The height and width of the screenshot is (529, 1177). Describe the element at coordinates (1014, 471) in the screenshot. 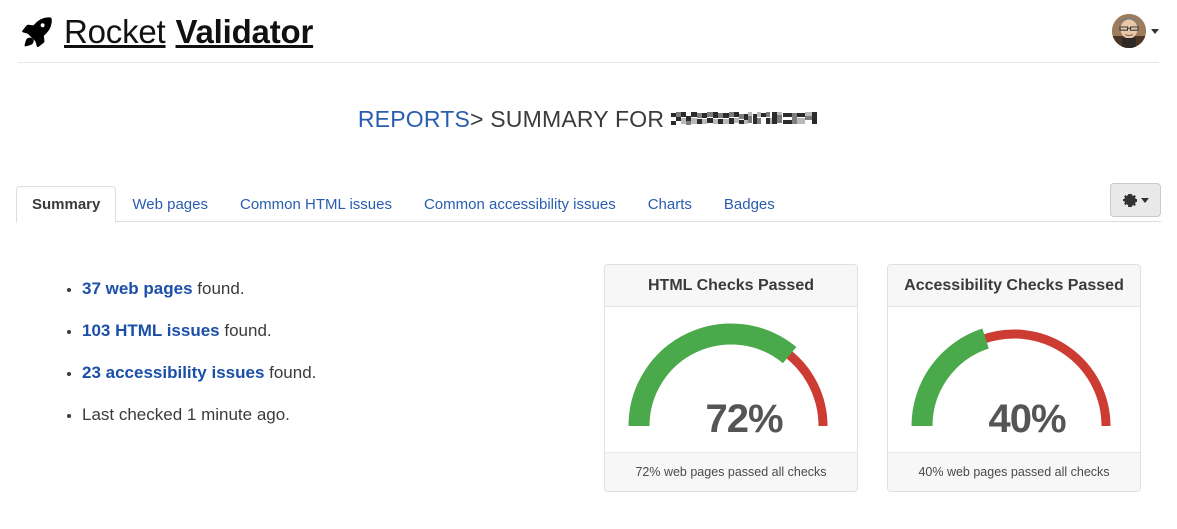

I see `card-footer: 40% web pages passed all checks` at that location.